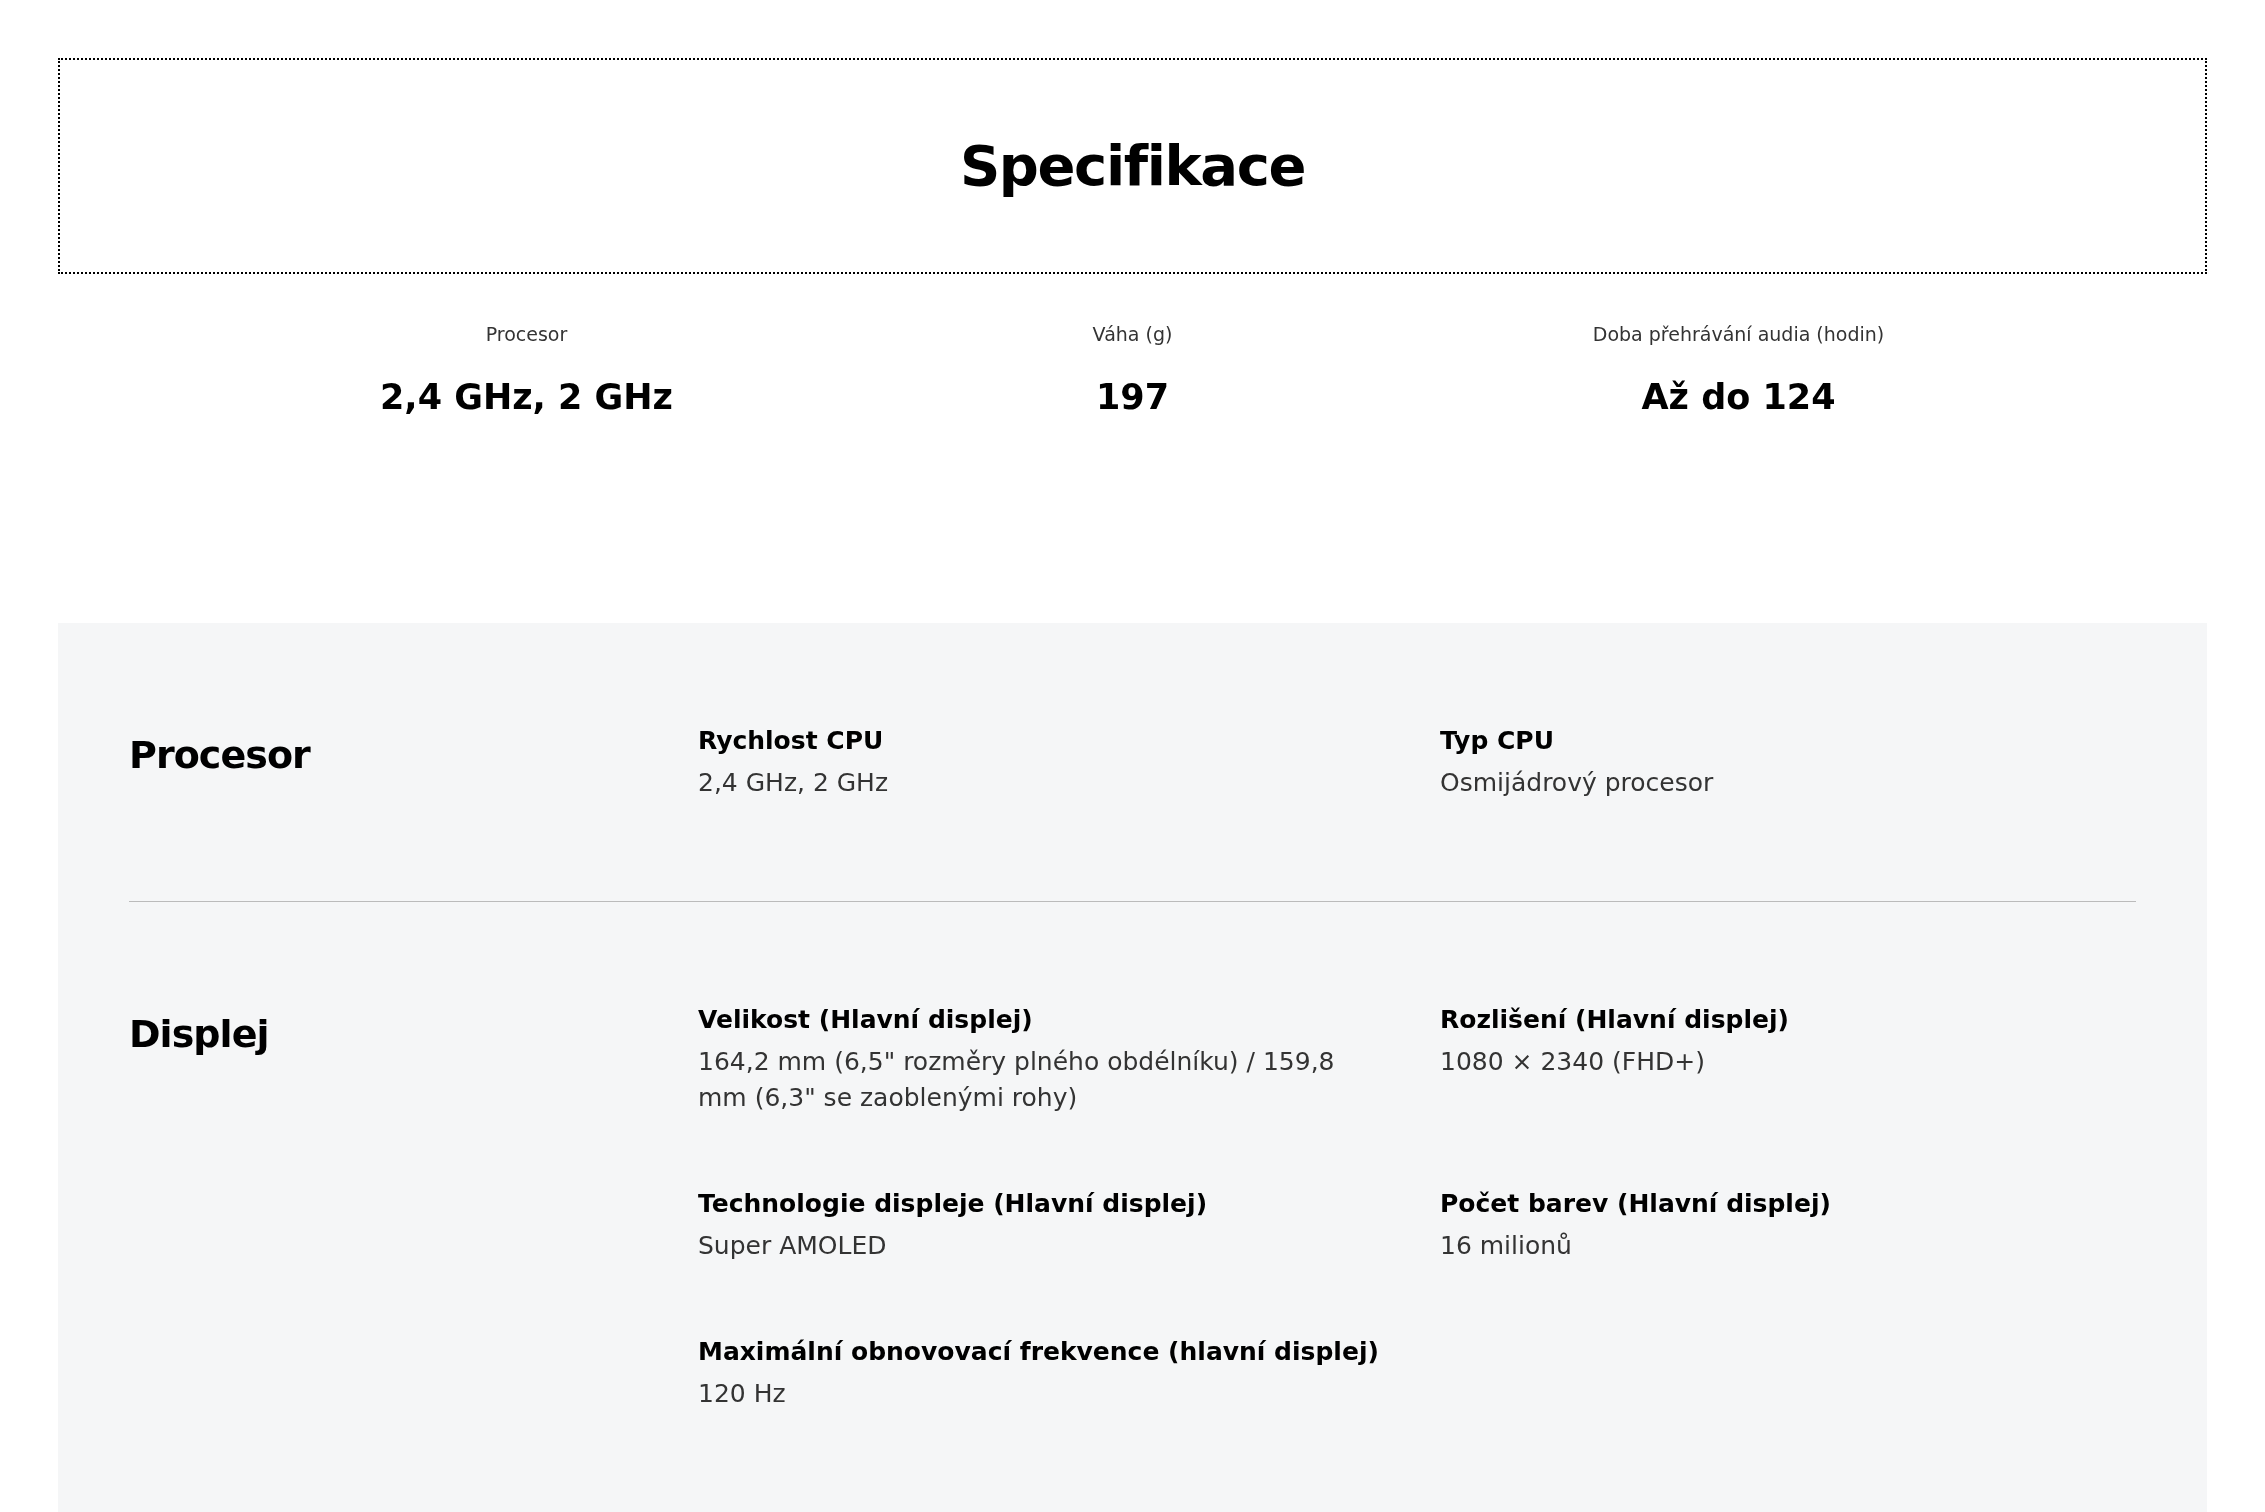 The image size is (2265, 1512). What do you see at coordinates (220, 755) in the screenshot?
I see `section-title: Procesor` at bounding box center [220, 755].